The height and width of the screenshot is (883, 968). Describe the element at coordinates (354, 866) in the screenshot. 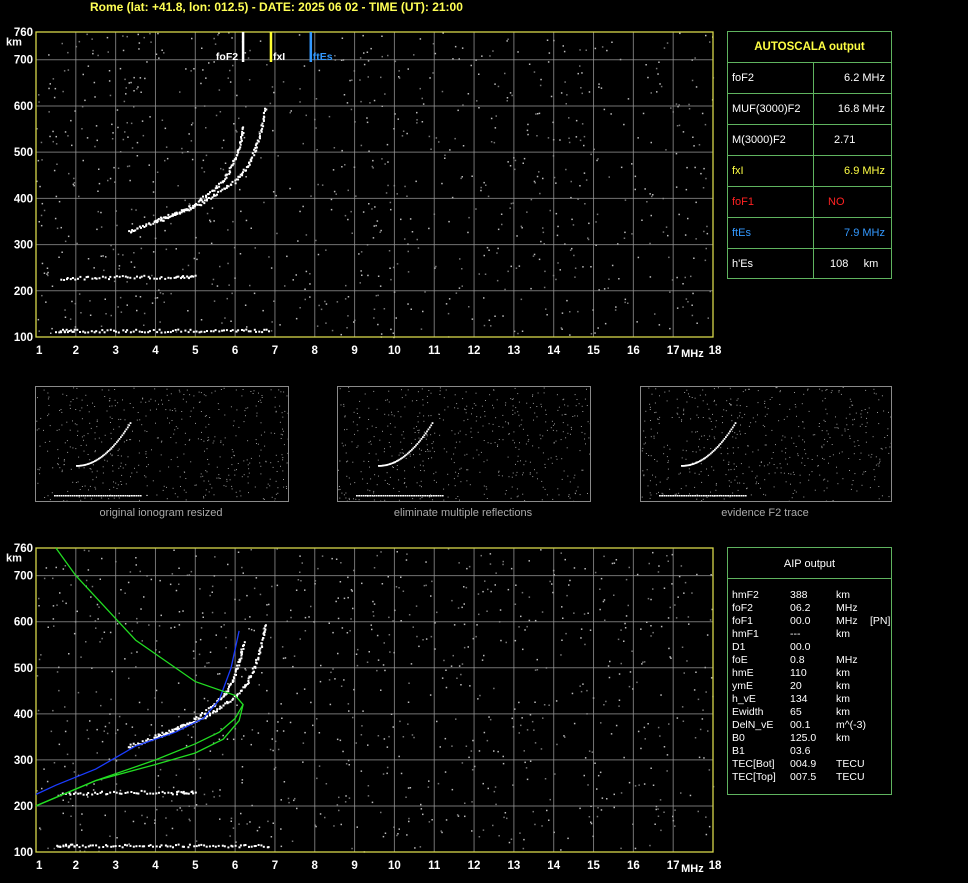

I see `x-tick-label: 9` at that location.